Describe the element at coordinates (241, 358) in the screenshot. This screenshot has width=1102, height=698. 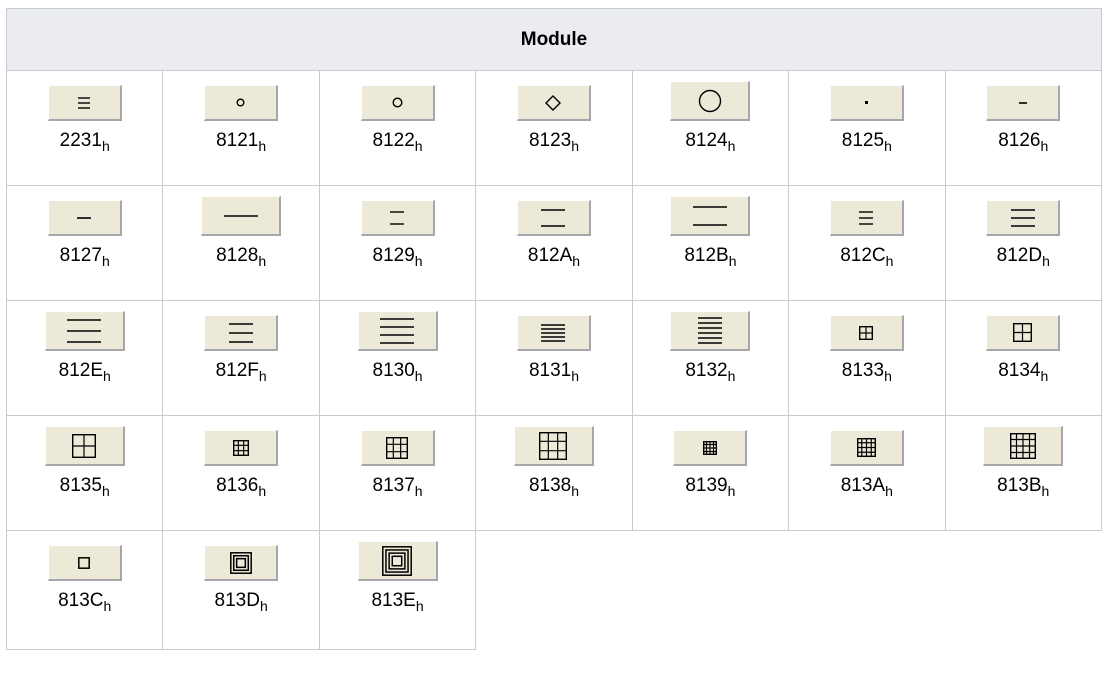
I see `module-cell: 812Fh` at that location.